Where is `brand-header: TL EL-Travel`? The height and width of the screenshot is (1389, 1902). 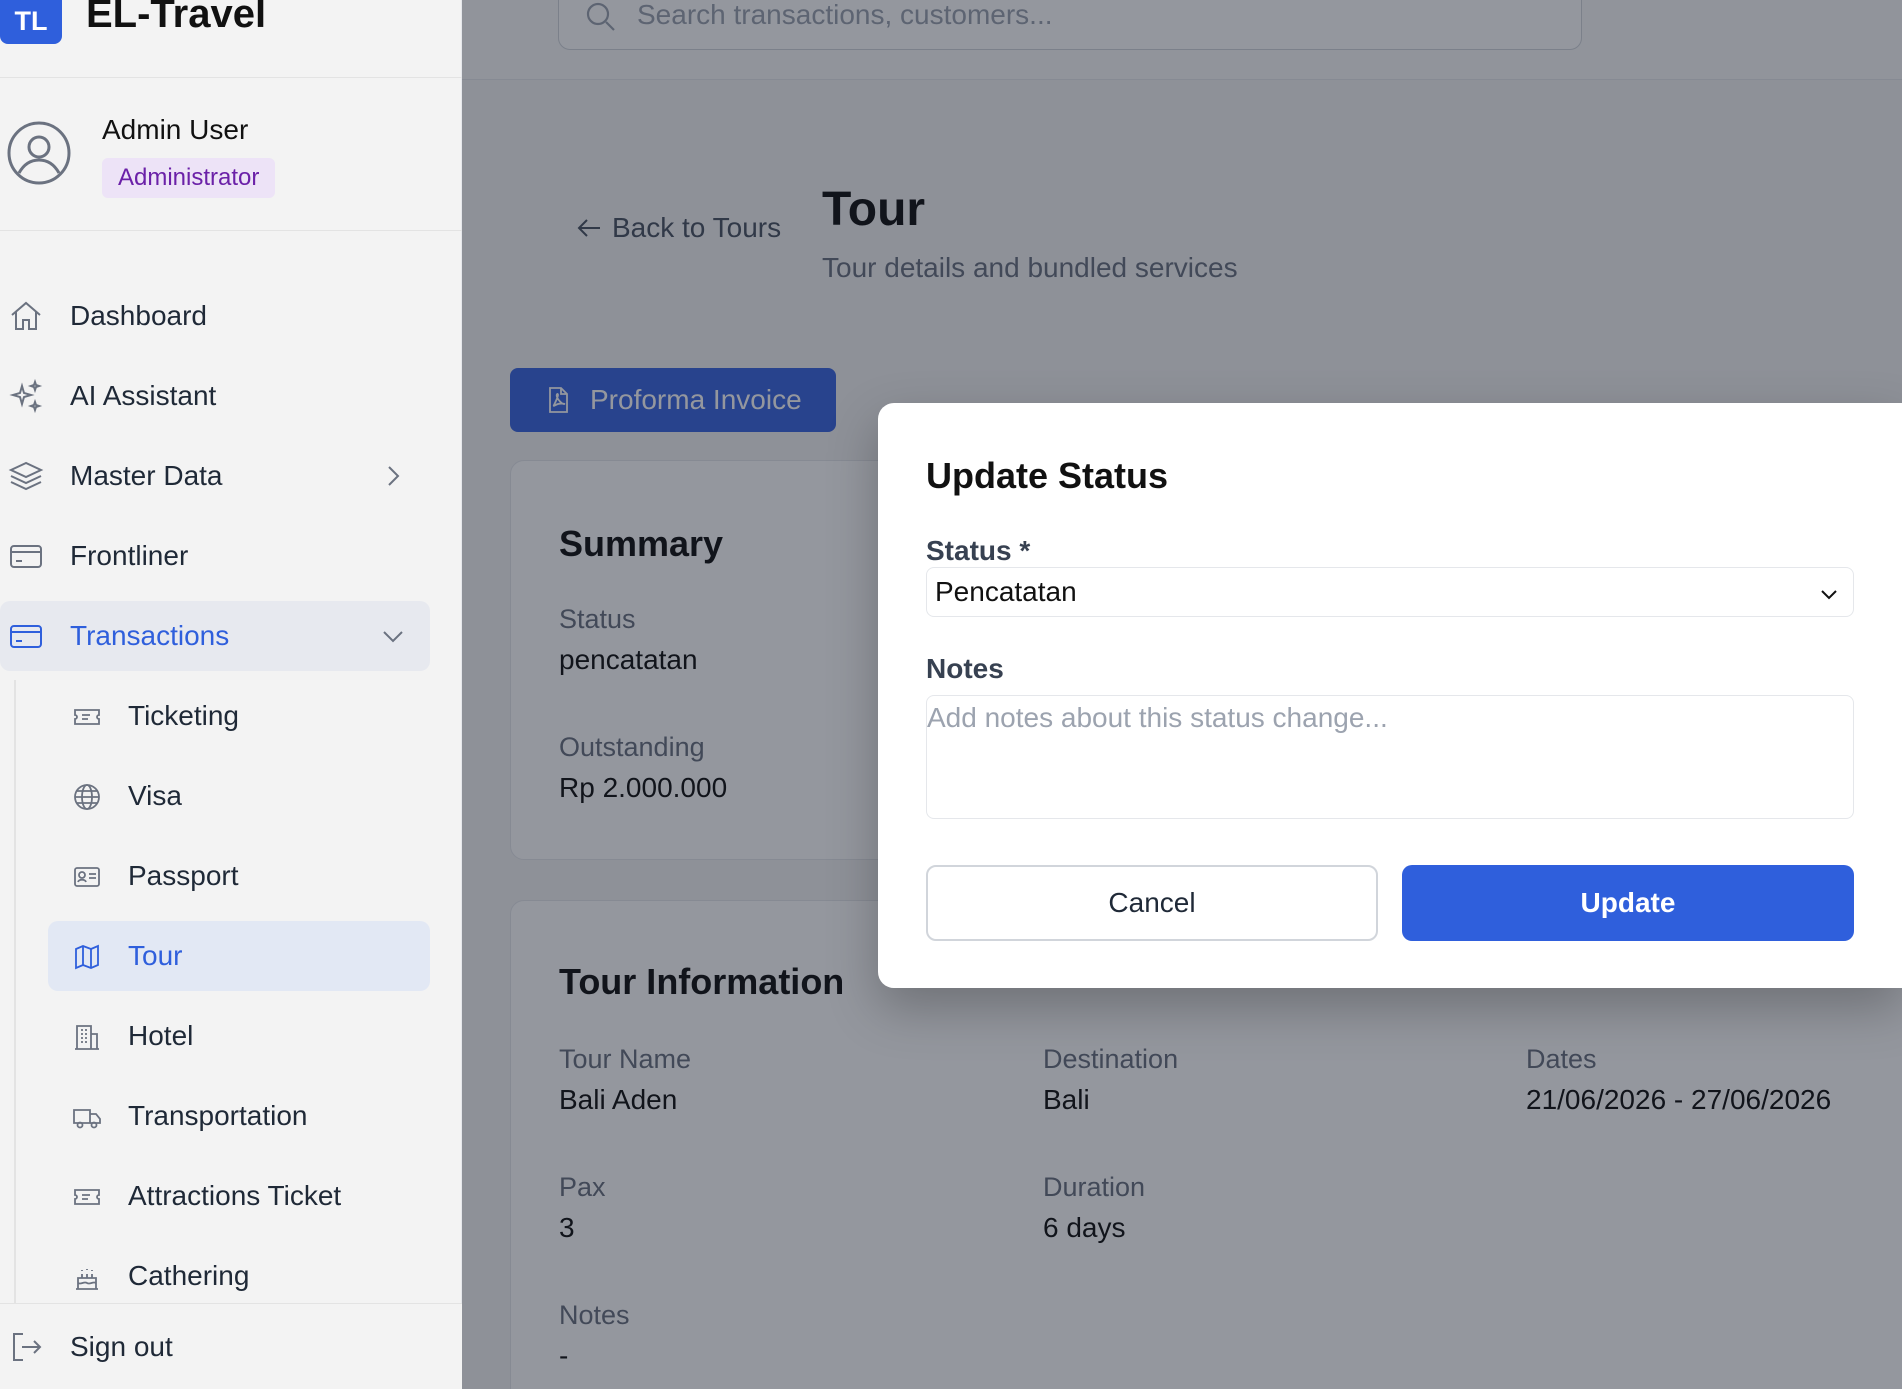
brand-header: TL EL-Travel is located at coordinates (231, 39).